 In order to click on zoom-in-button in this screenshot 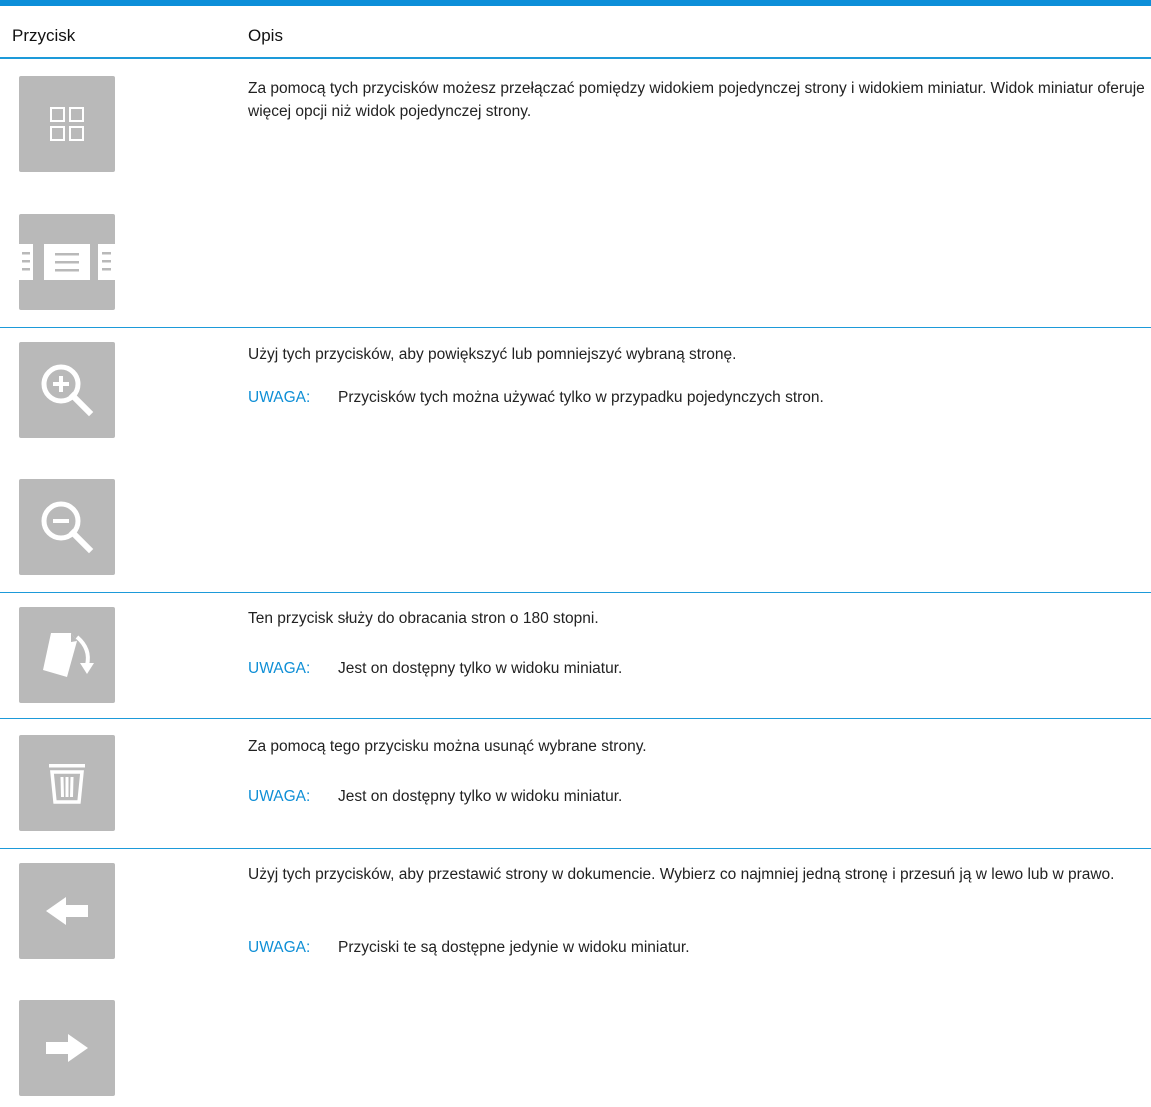, I will do `click(67, 390)`.